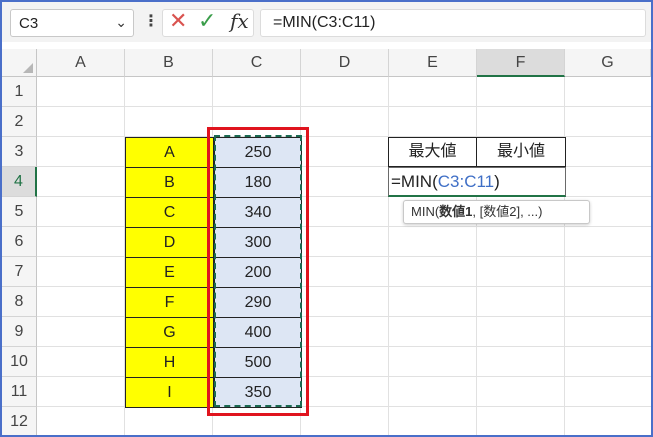 This screenshot has width=653, height=437. What do you see at coordinates (257, 63) in the screenshot?
I see `column-header-c: C` at bounding box center [257, 63].